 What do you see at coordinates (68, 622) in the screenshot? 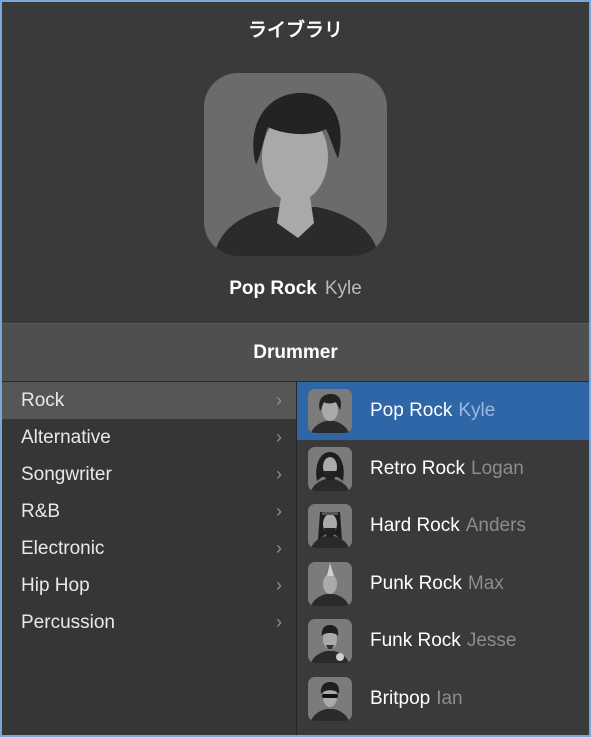
I see `genre-label: Percussion` at bounding box center [68, 622].